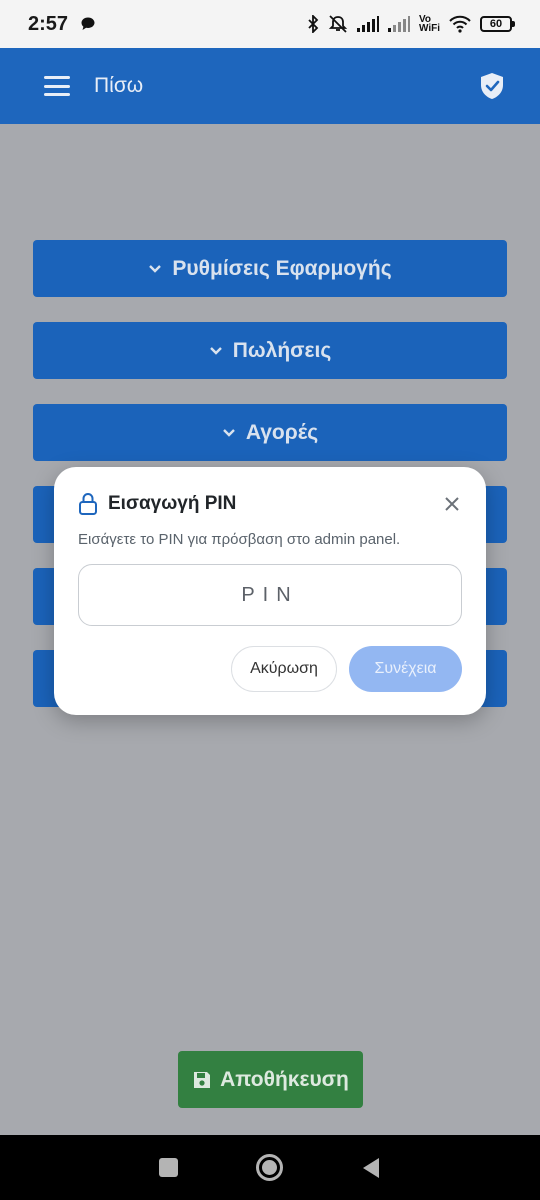 This screenshot has height=1200, width=540. What do you see at coordinates (168, 1167) in the screenshot?
I see `recents-icon` at bounding box center [168, 1167].